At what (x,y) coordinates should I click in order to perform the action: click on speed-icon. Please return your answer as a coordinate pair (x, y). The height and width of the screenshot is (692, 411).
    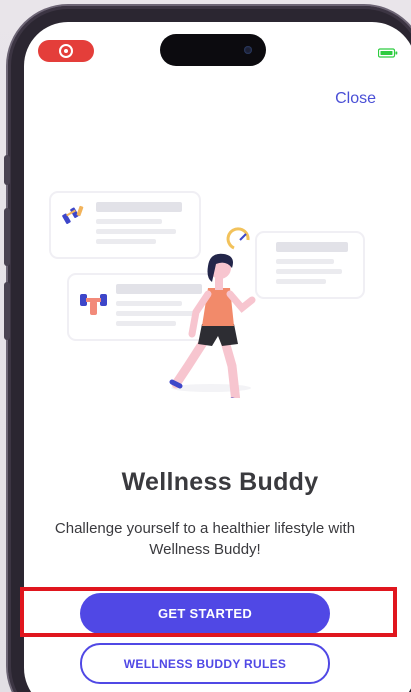
    Looking at the image, I should click on (238, 238).